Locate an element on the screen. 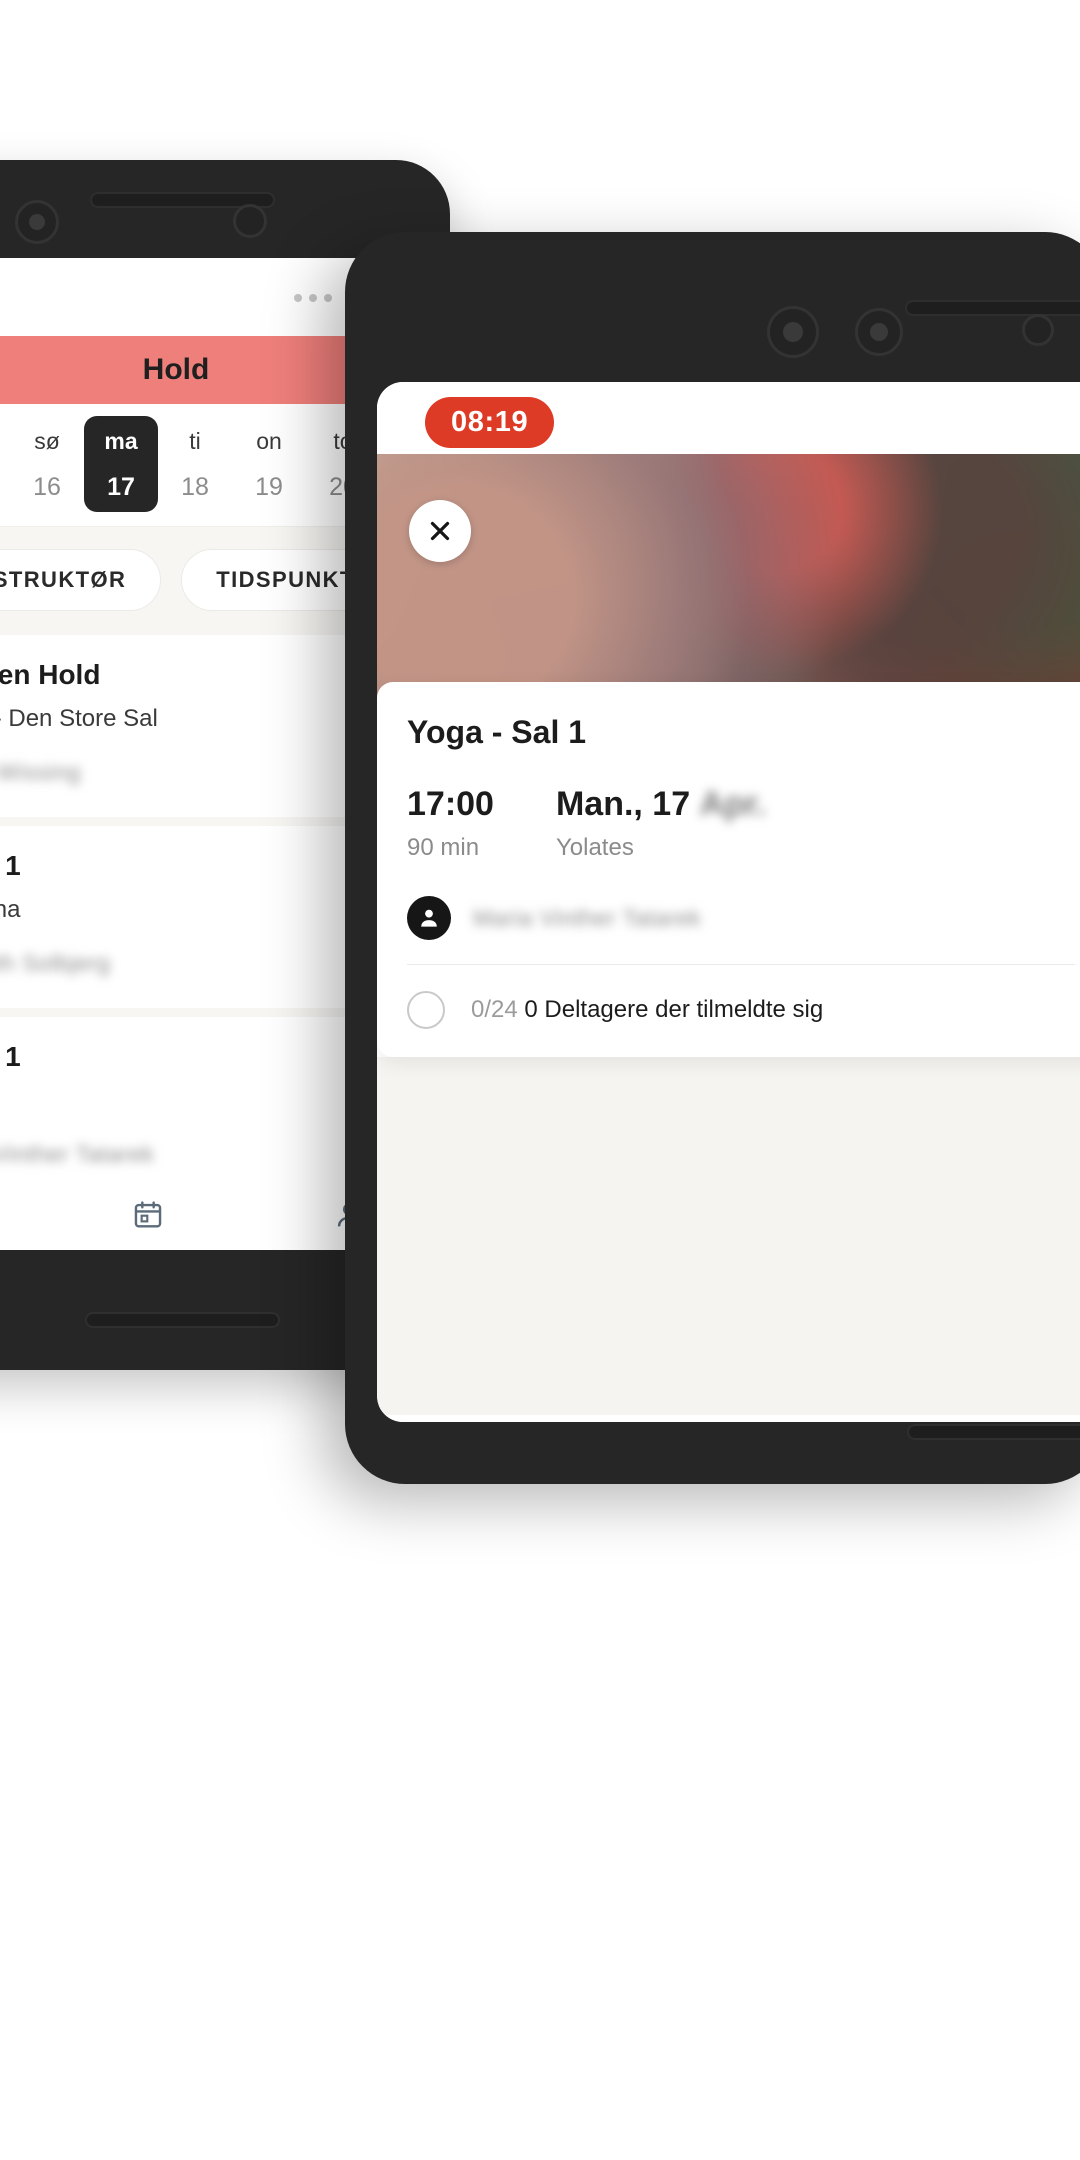  attendance-label: 0 Deltagere der tilmeldte sig is located at coordinates (674, 1009).